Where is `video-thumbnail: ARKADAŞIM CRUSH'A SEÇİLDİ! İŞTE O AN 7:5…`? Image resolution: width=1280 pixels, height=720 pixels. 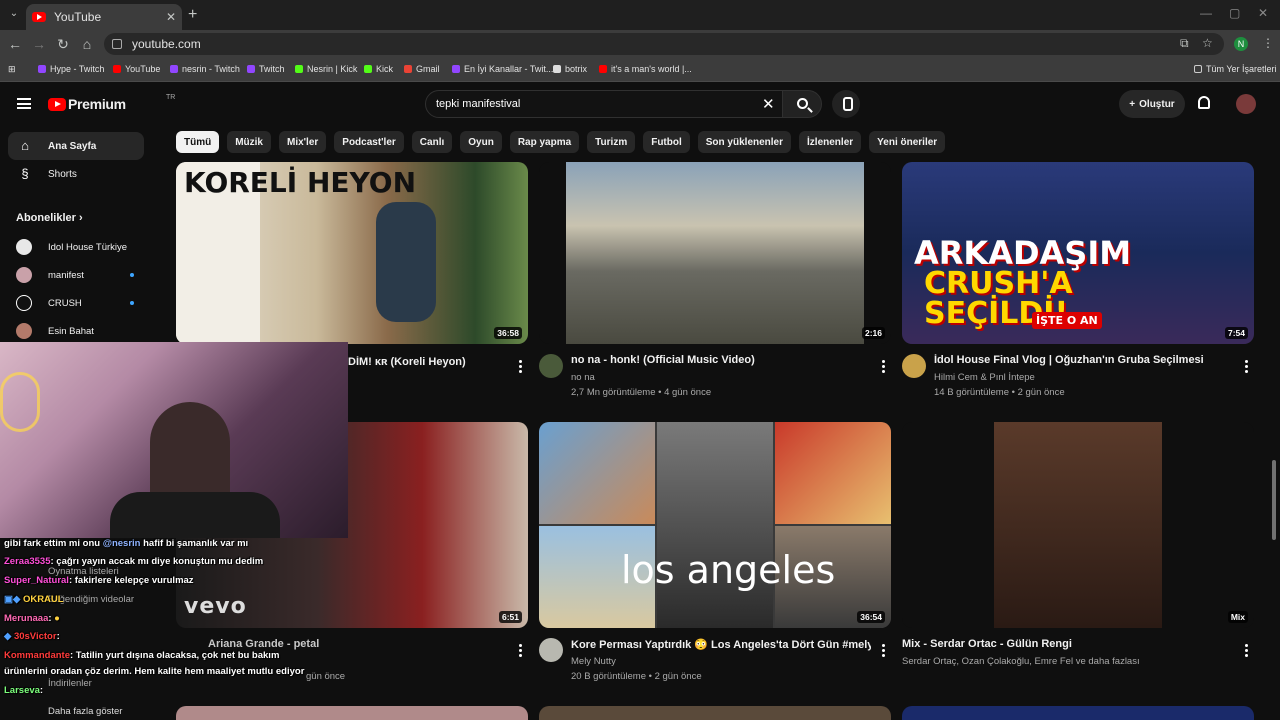
video-thumbnail: ARKADAŞIM CRUSH'A SEÇİLDİ! İŞTE O AN 7:5… is located at coordinates (1078, 253).